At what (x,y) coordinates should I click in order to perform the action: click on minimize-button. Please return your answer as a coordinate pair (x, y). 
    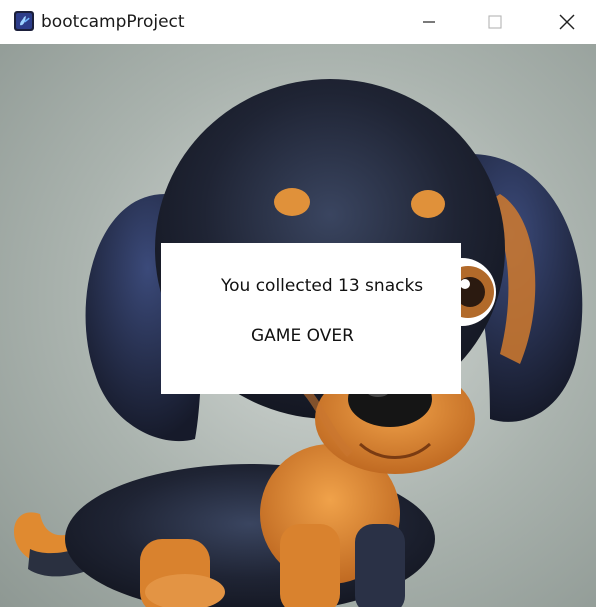
    Looking at the image, I should click on (429, 22).